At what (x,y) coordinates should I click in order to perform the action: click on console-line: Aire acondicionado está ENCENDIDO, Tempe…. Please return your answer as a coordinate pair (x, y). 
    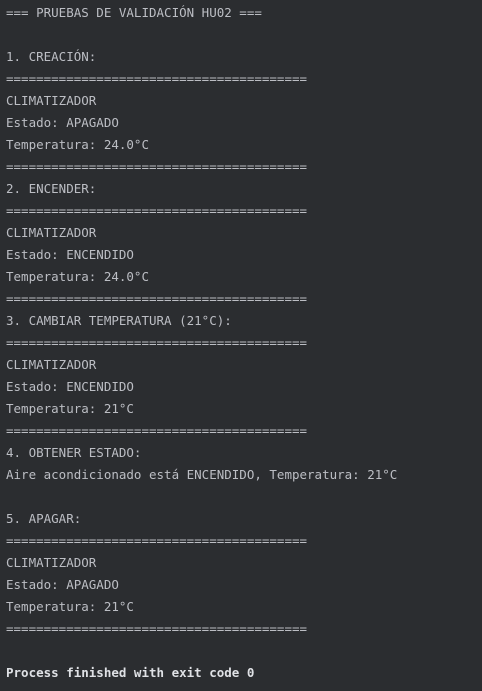
    Looking at the image, I should click on (202, 474).